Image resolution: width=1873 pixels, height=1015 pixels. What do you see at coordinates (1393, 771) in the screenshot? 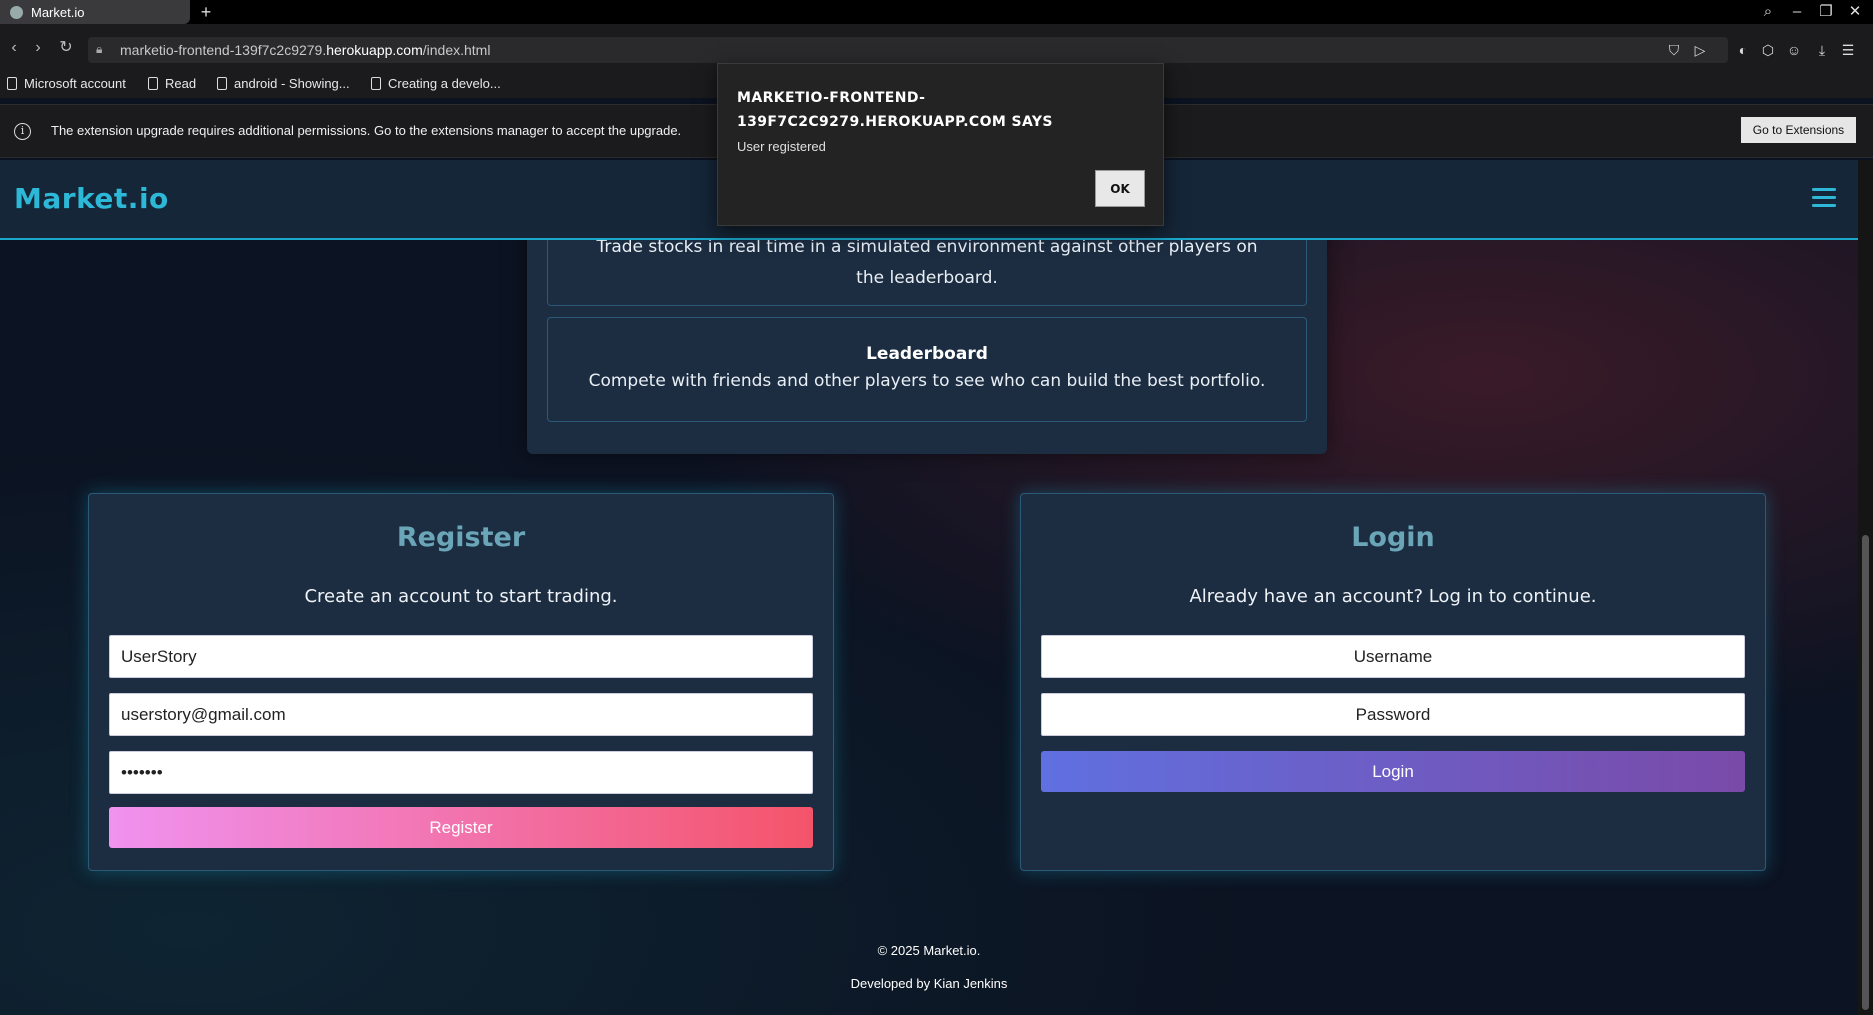
I see `login-button: Login` at bounding box center [1393, 771].